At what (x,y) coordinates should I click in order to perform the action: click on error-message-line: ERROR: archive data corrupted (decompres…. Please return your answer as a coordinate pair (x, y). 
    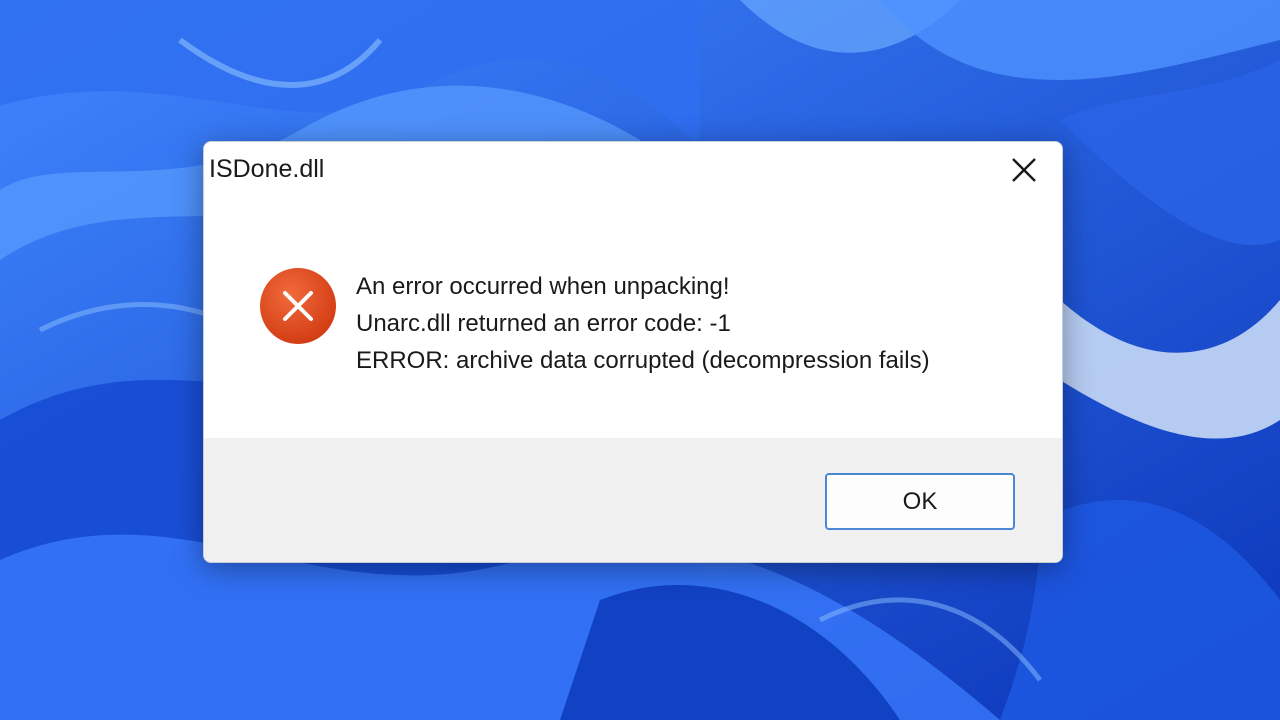
    Looking at the image, I should click on (643, 360).